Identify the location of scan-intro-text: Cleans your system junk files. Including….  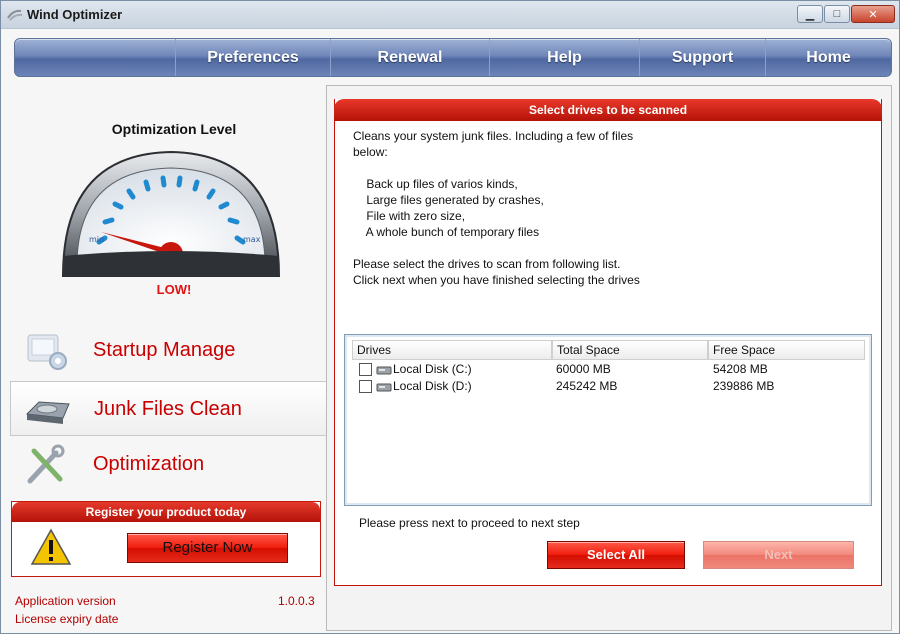
(493, 144).